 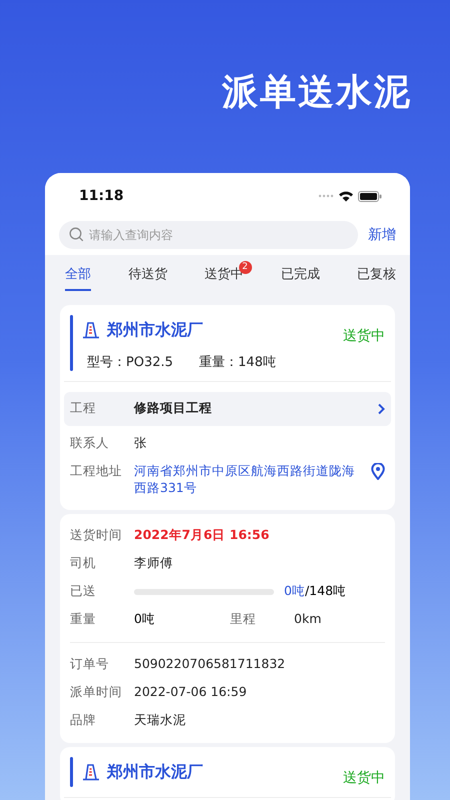 What do you see at coordinates (96, 692) in the screenshot?
I see `field-label: 派单时间` at bounding box center [96, 692].